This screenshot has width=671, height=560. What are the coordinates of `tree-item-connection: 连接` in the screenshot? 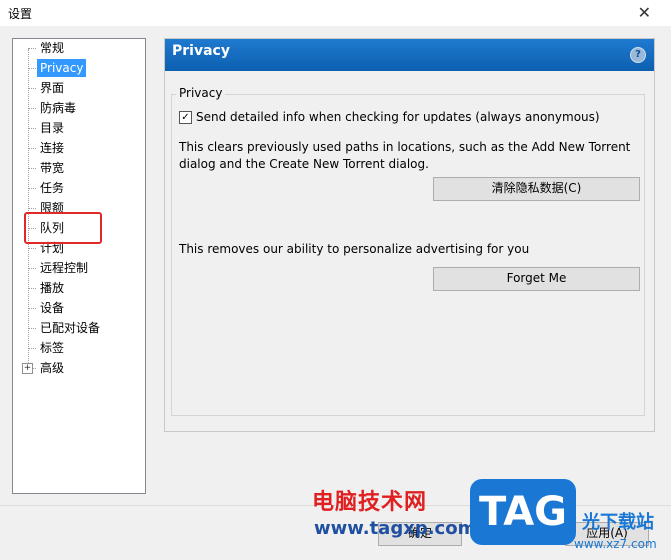 It's located at (52, 148).